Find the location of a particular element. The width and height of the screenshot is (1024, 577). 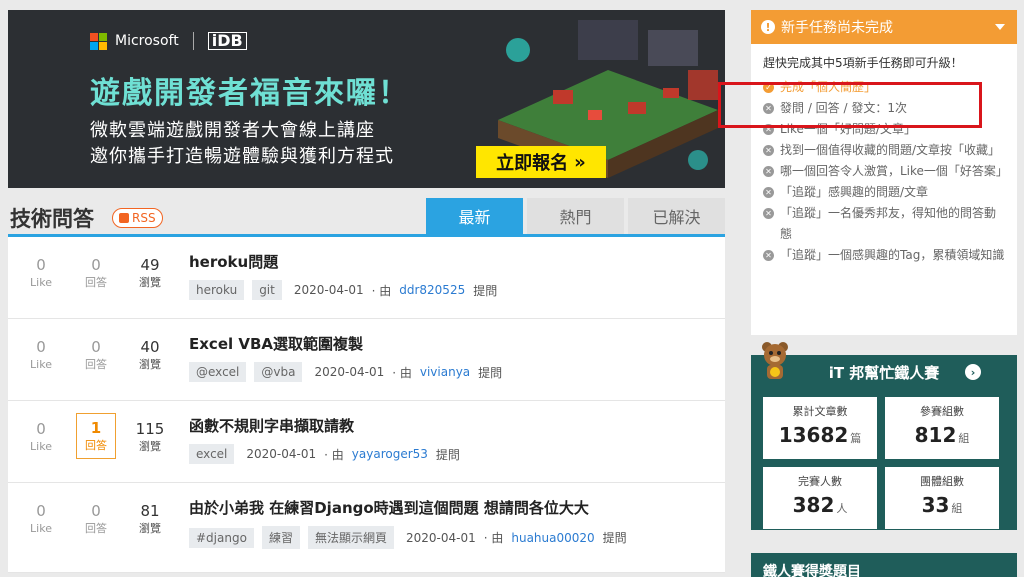

view-count: 40 瀏覽 is located at coordinates (150, 355).